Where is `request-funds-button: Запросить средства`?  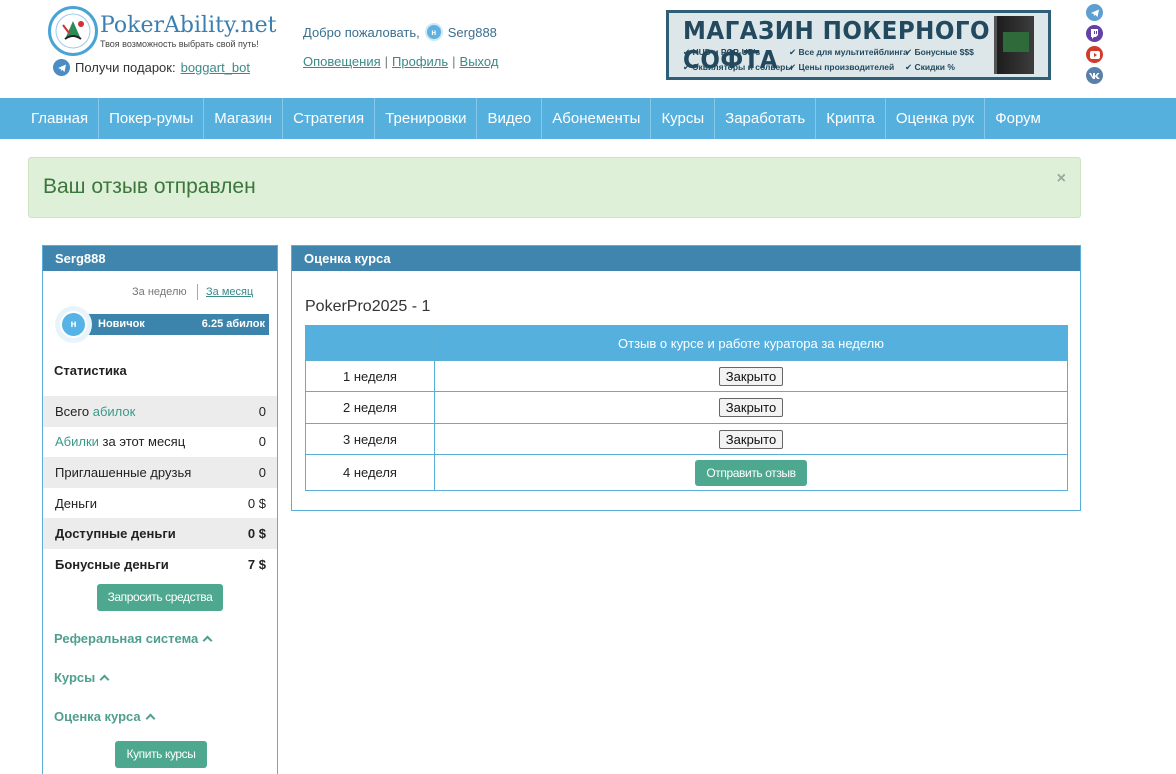
request-funds-button: Запросить средства is located at coordinates (160, 597).